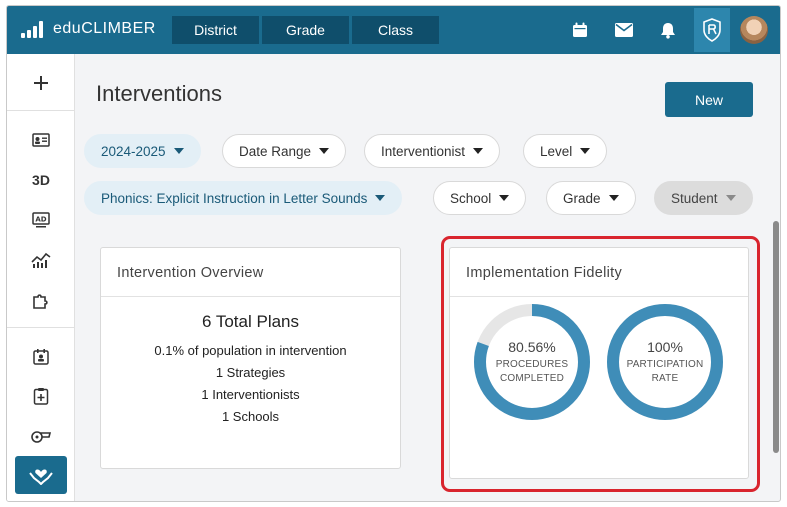 The width and height of the screenshot is (787, 507). What do you see at coordinates (250, 321) in the screenshot?
I see `total-plans: 6 Total Plans` at bounding box center [250, 321].